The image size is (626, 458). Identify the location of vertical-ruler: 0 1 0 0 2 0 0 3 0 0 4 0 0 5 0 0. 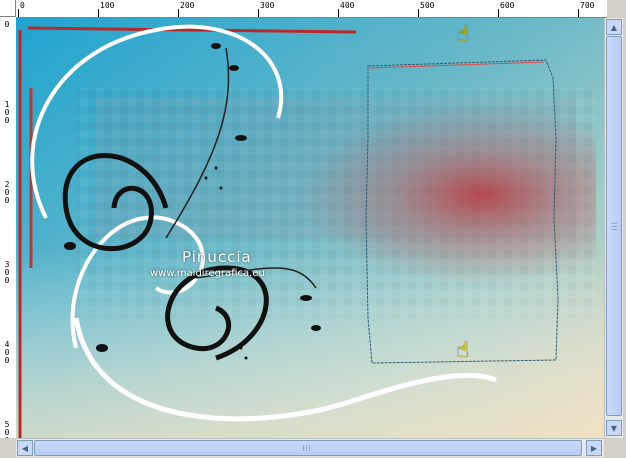
(8, 227).